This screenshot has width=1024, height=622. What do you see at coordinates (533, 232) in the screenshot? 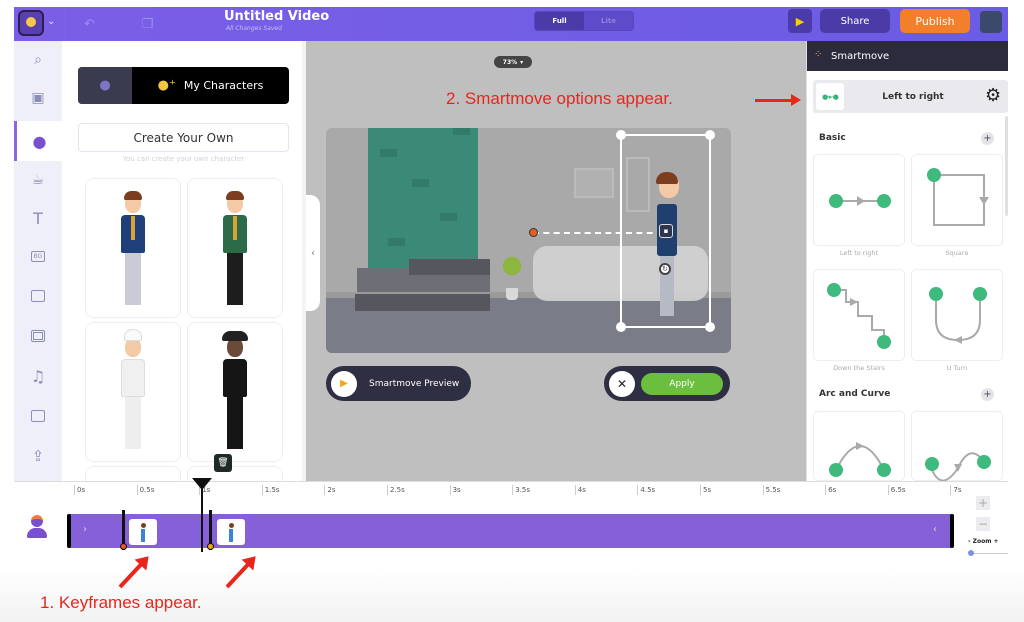
I see `path-start-point` at bounding box center [533, 232].